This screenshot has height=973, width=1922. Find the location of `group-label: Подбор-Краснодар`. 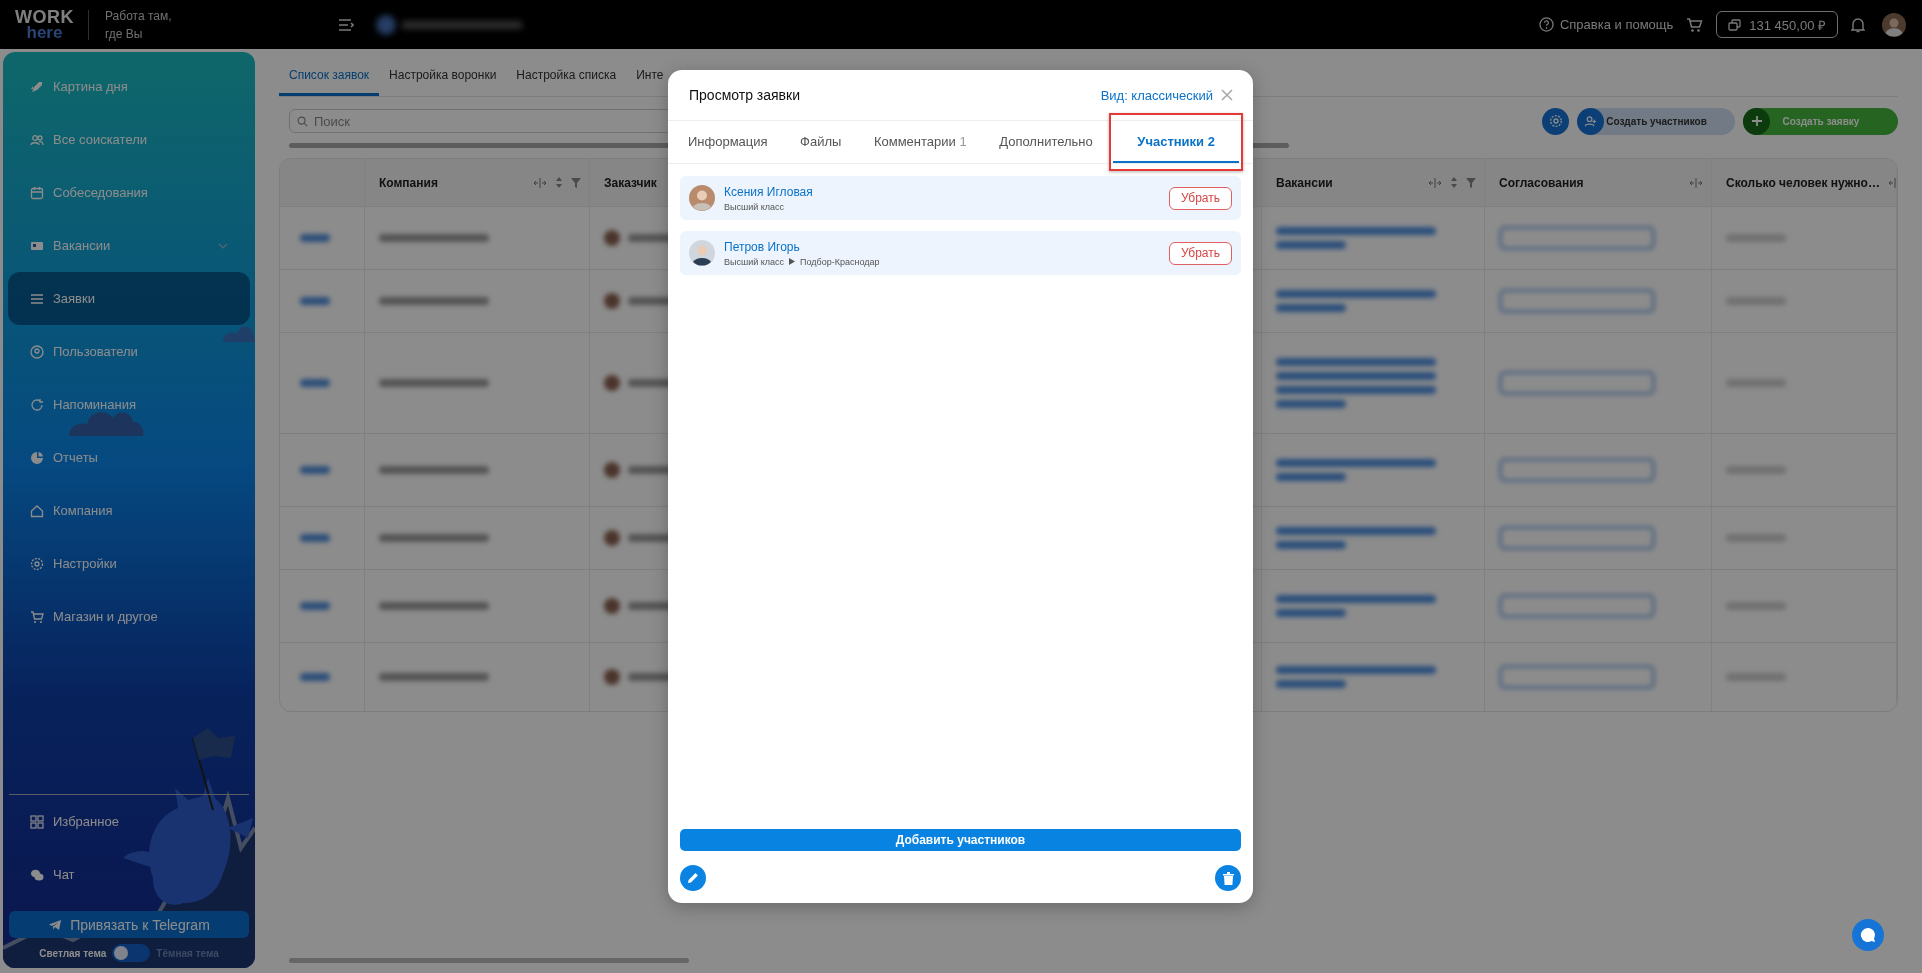

group-label: Подбор-Краснодар is located at coordinates (840, 261).